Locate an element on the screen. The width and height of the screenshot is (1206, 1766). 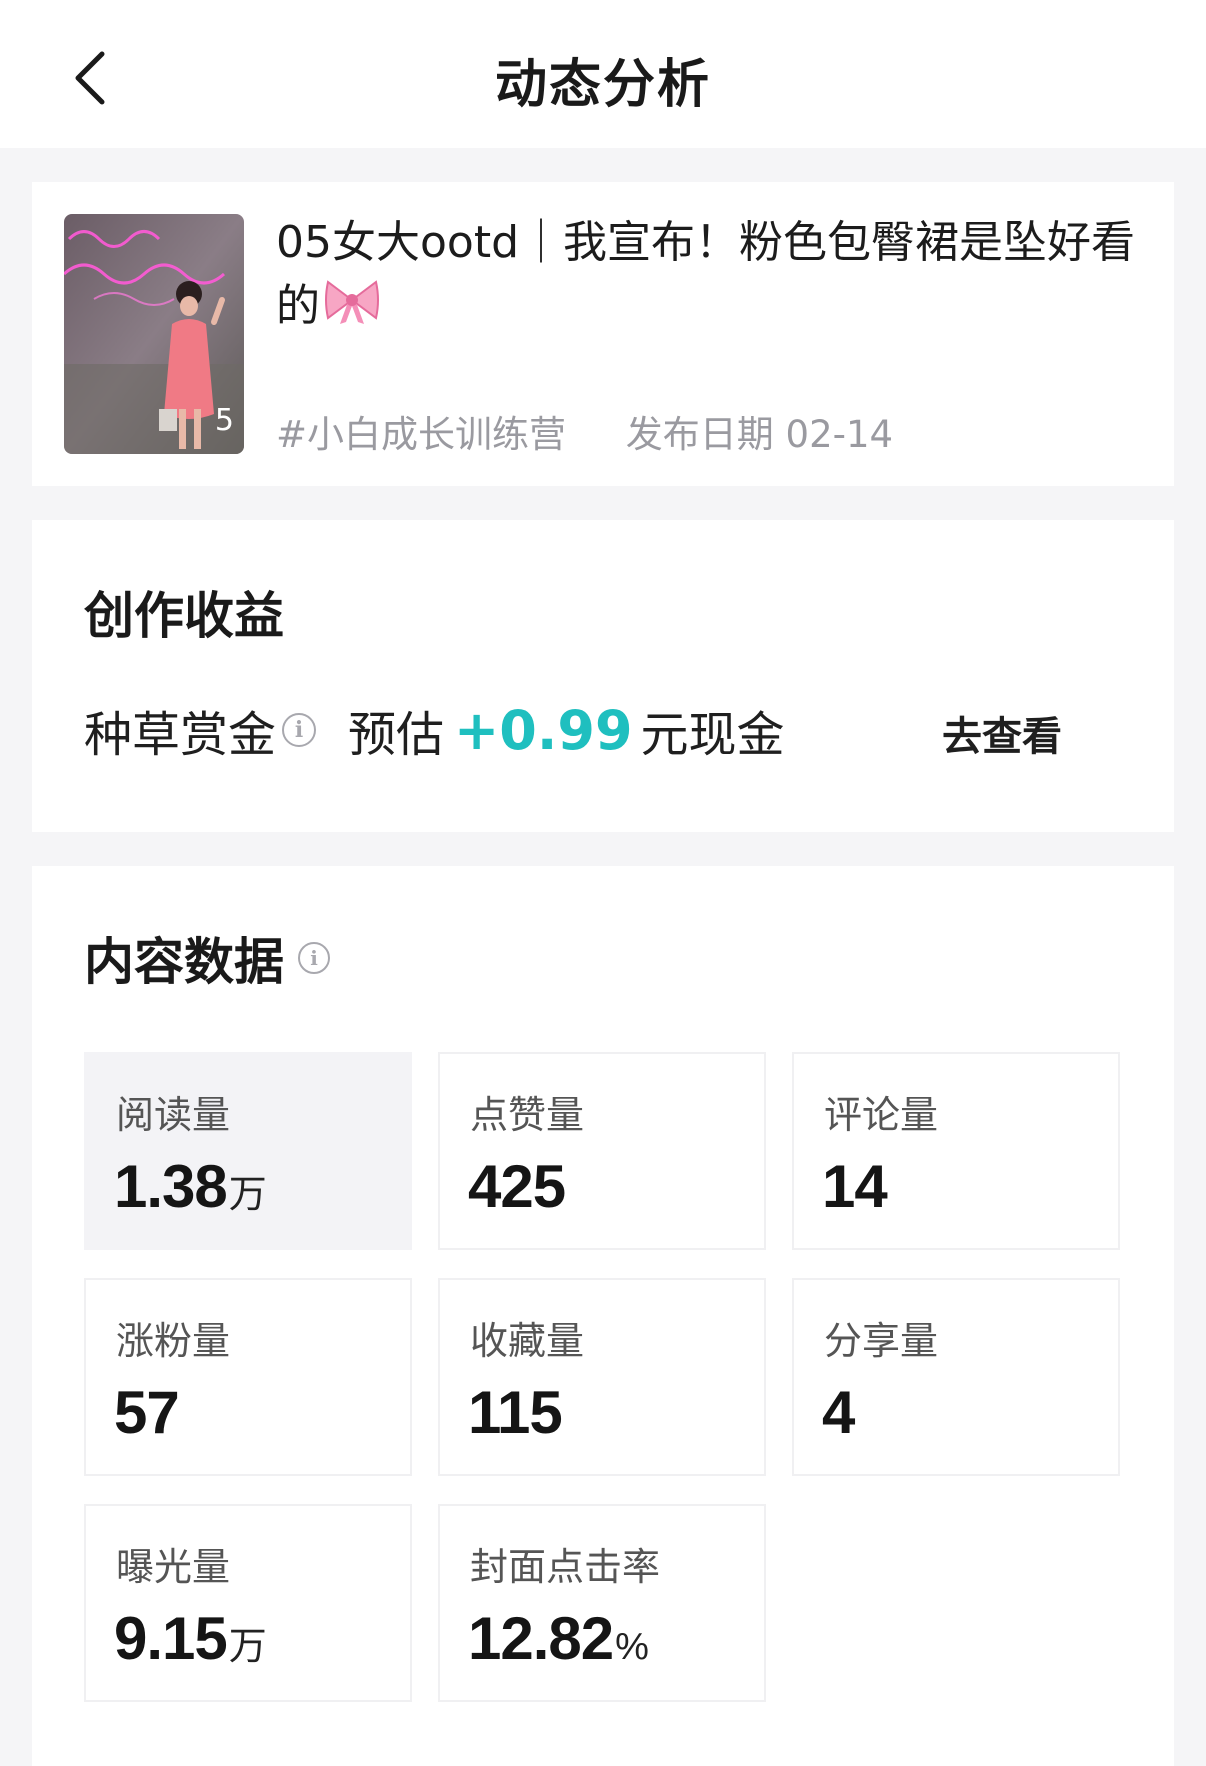
page-title: 动态分析 is located at coordinates (602, 85).